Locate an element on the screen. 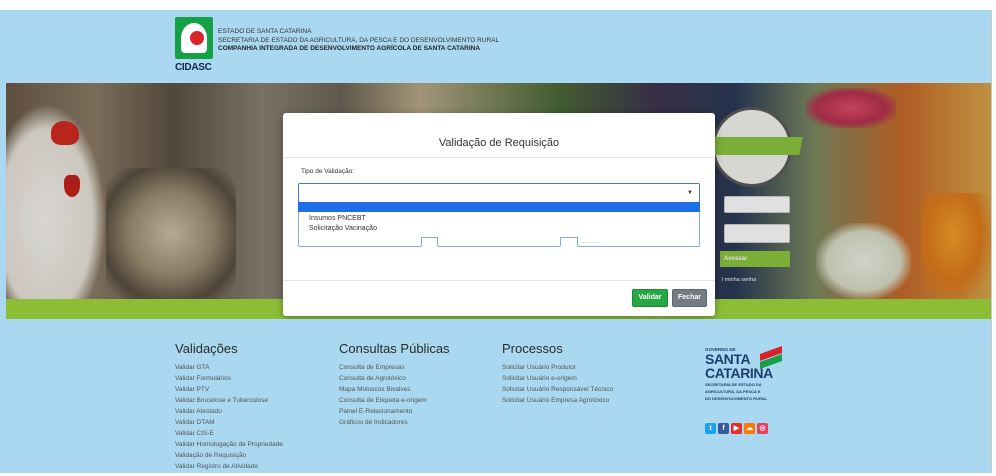 This screenshot has width=996, height=476. link-solicitar-responsavel: Solicitar Usuário Responsável Técnico is located at coordinates (557, 389).